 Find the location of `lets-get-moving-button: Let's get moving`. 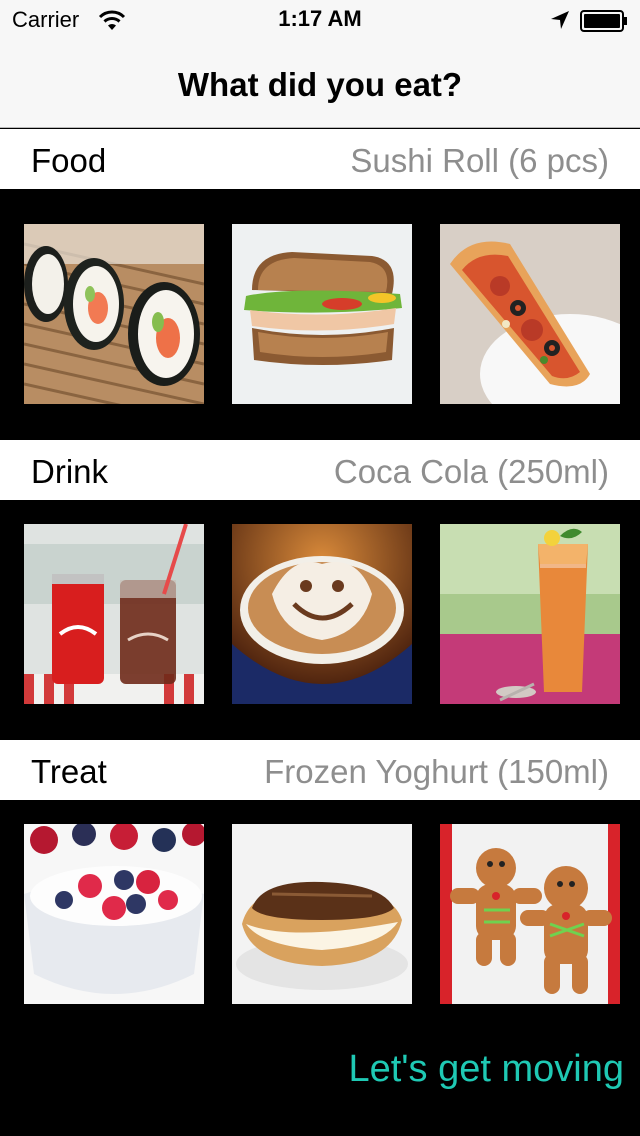

lets-get-moving-button: Let's get moving is located at coordinates (486, 1069).